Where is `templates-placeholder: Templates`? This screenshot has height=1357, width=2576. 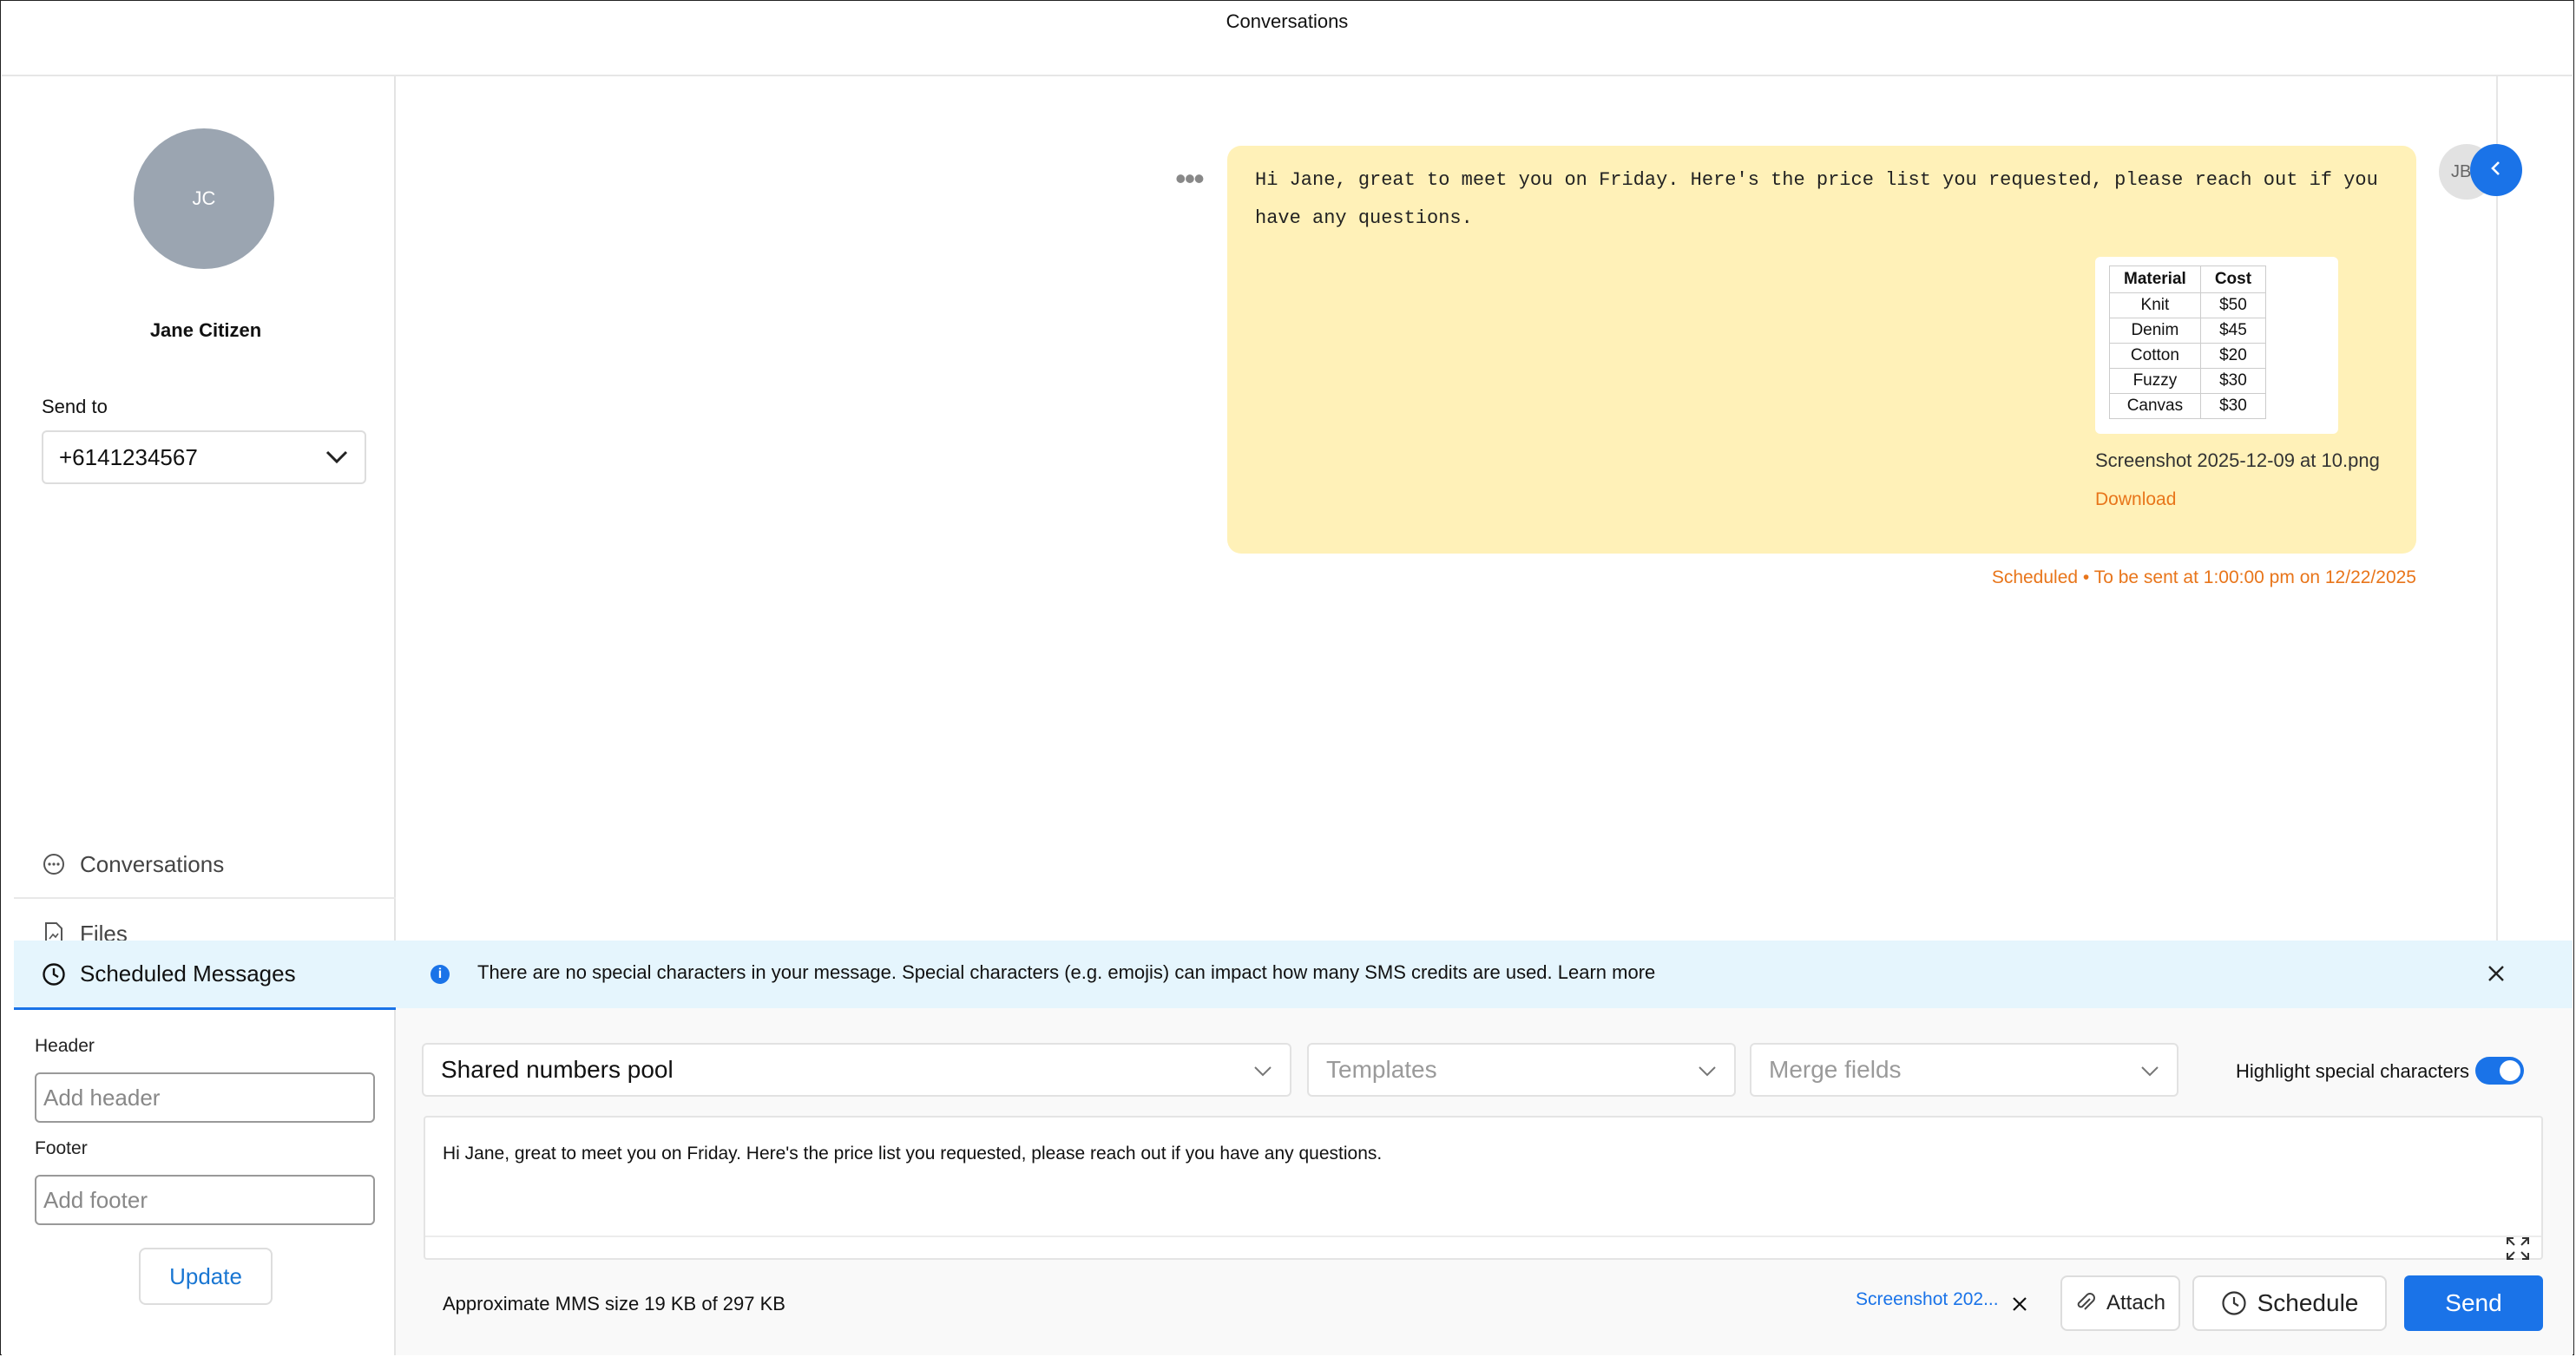 templates-placeholder: Templates is located at coordinates (1381, 1069).